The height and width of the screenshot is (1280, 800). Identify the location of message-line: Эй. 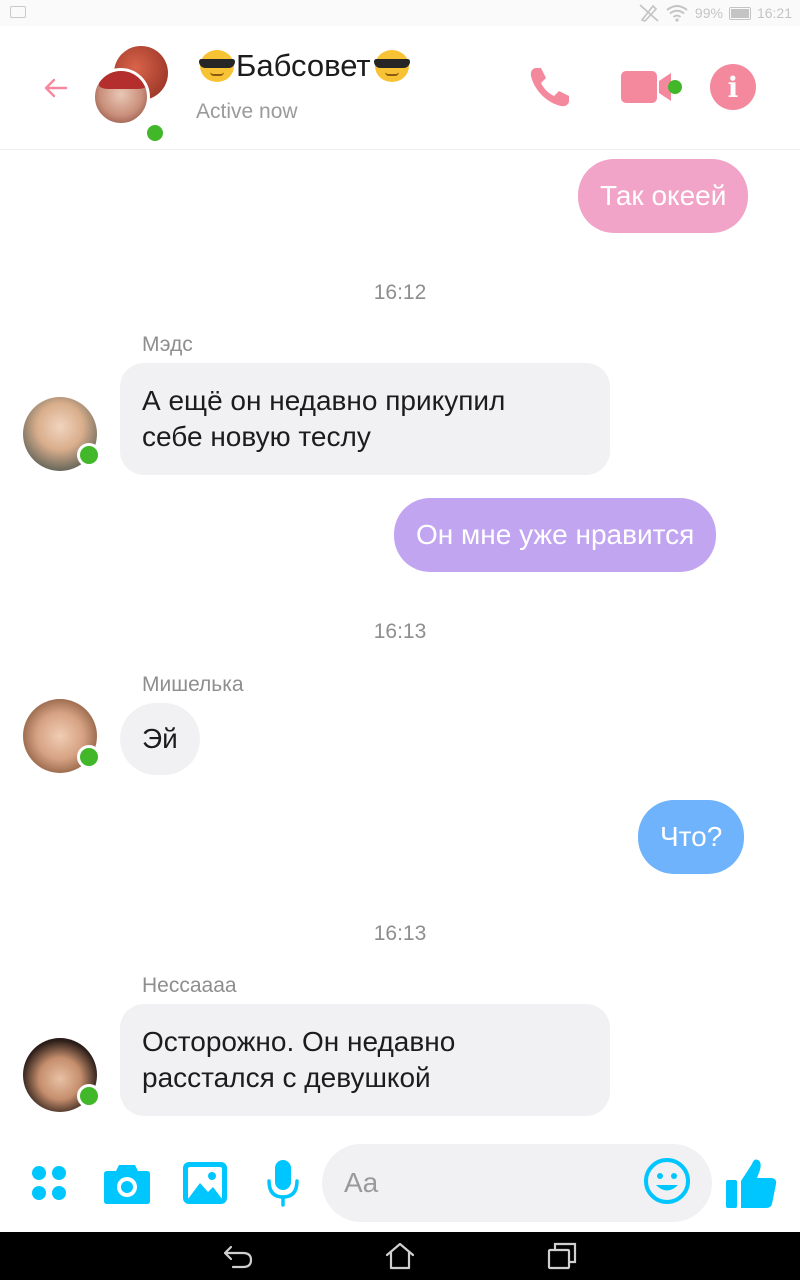
(160, 738).